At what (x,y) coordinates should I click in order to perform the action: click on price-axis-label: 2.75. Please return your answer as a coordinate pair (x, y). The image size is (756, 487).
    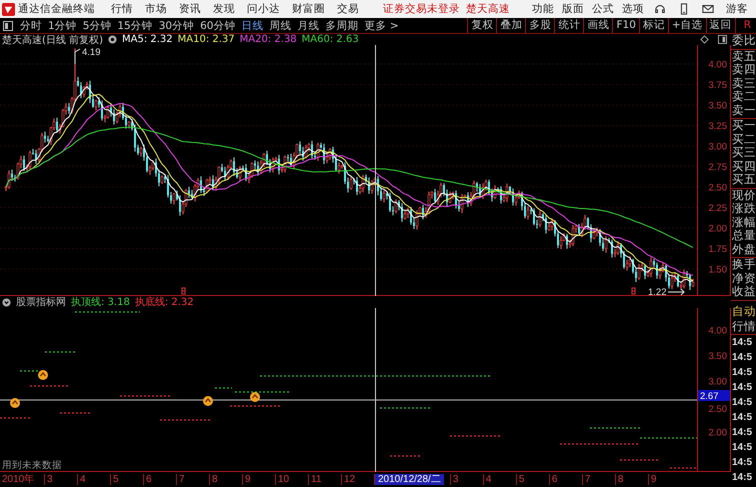
    Looking at the image, I should click on (717, 167).